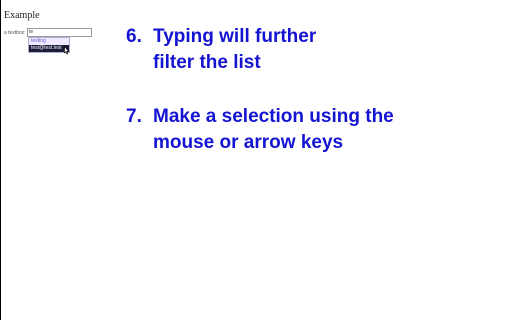 The width and height of the screenshot is (512, 320). Describe the element at coordinates (260, 50) in the screenshot. I see `instruction-step-6: 6. Typing will further filter the list` at that location.